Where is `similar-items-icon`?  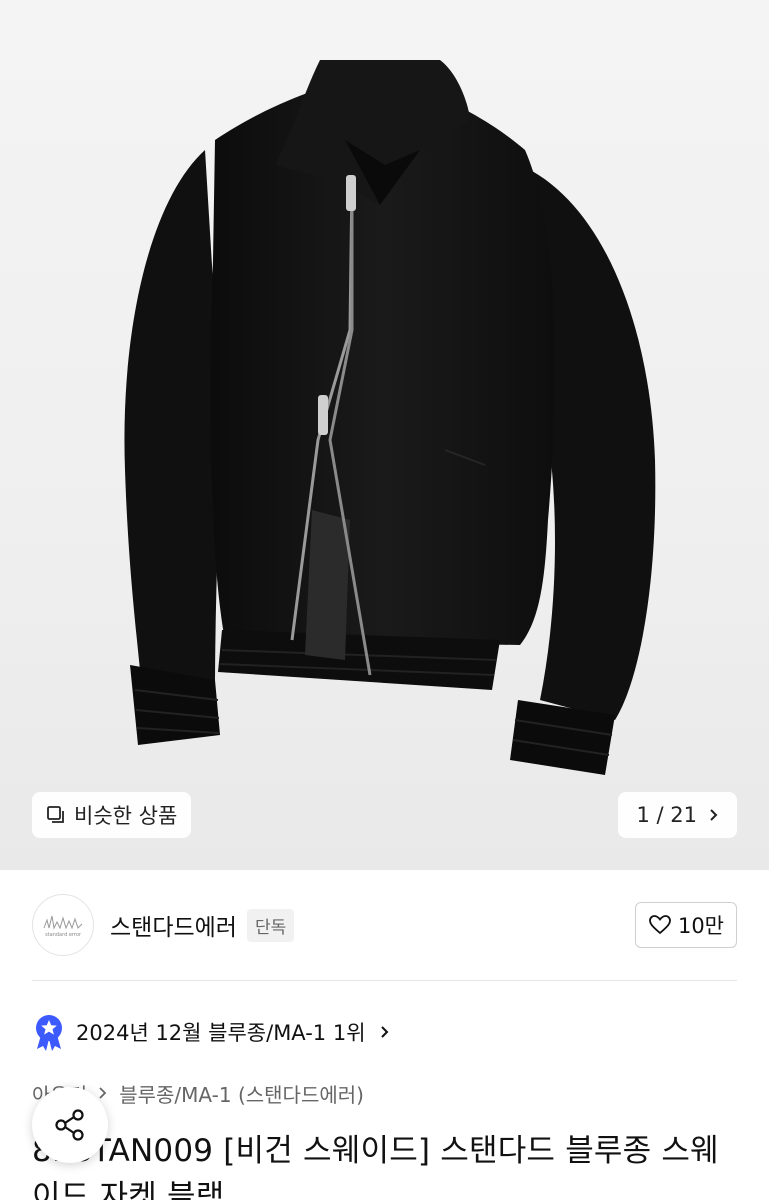 similar-items-icon is located at coordinates (55, 814).